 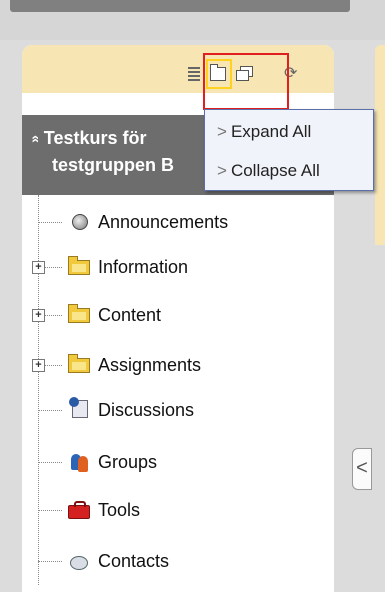 I want to click on tree-item-label: Information, so click(x=143, y=267).